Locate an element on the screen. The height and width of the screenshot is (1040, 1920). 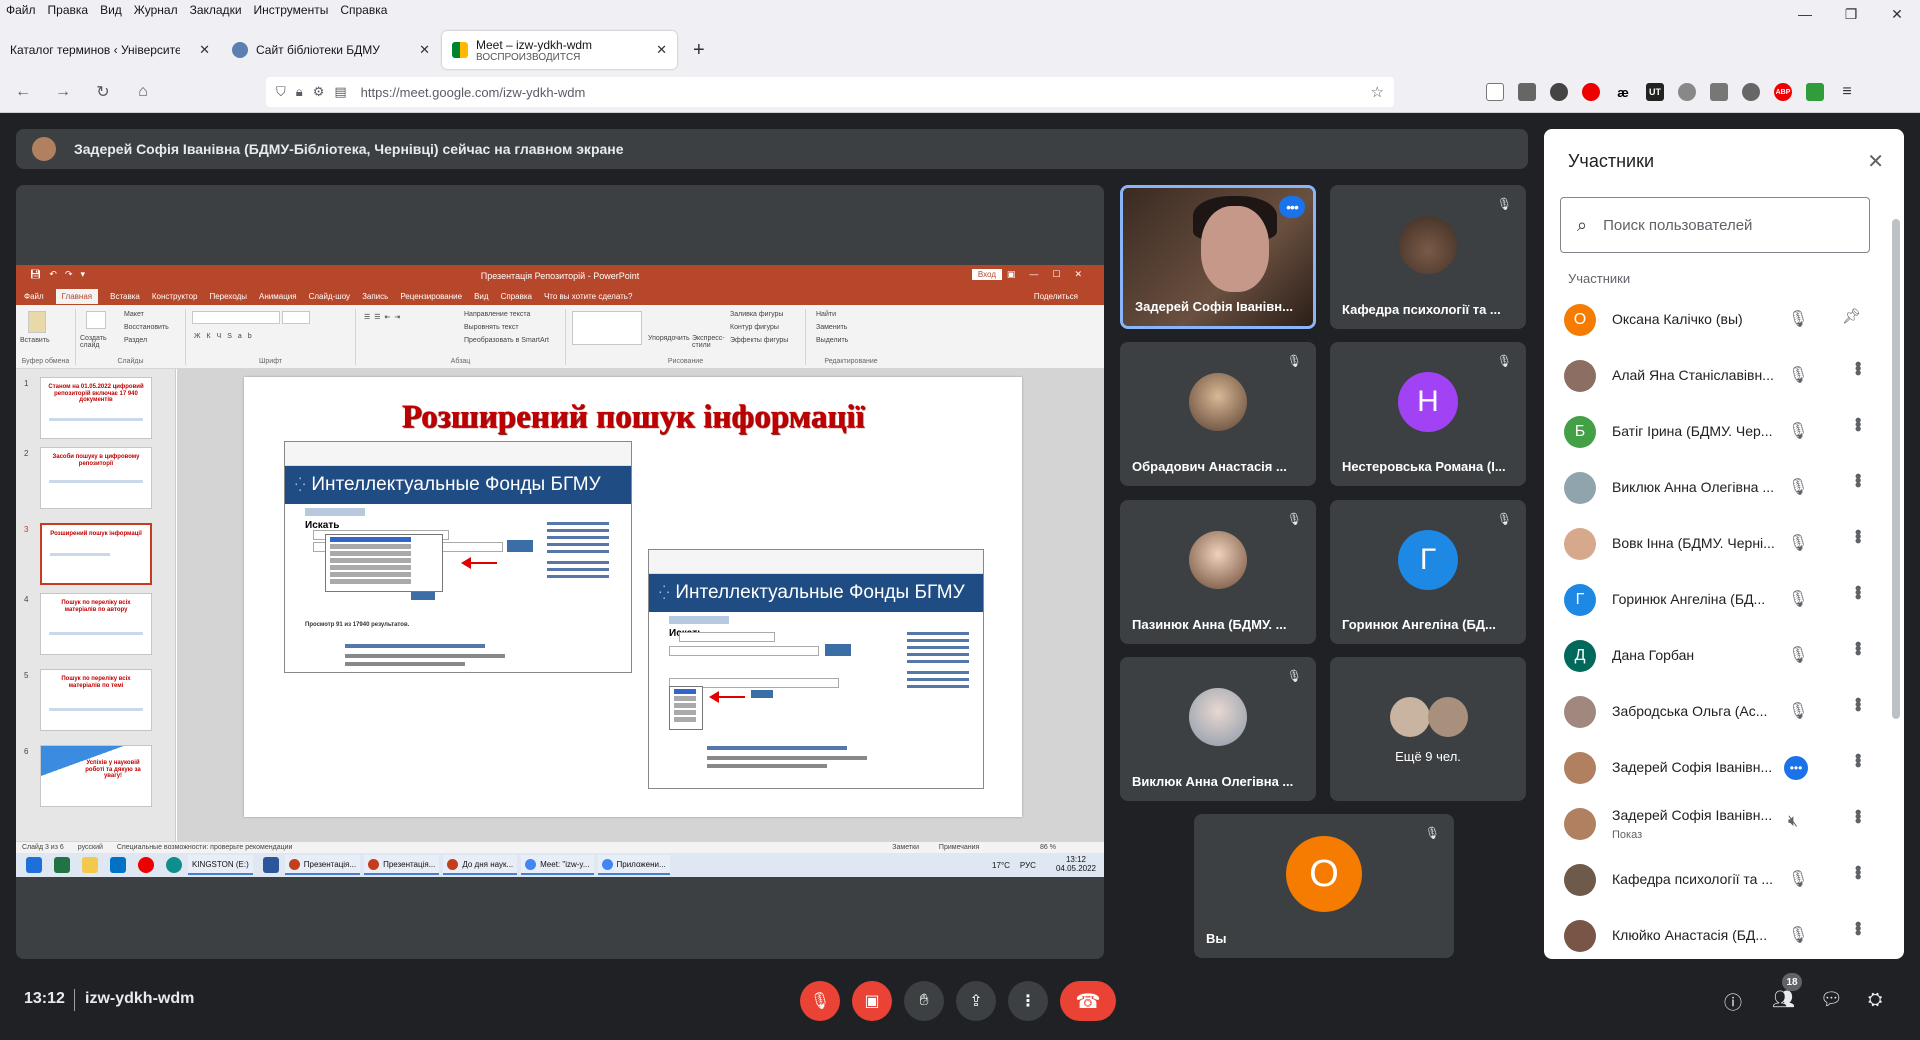
forward-icon: → is located at coordinates (63, 92).